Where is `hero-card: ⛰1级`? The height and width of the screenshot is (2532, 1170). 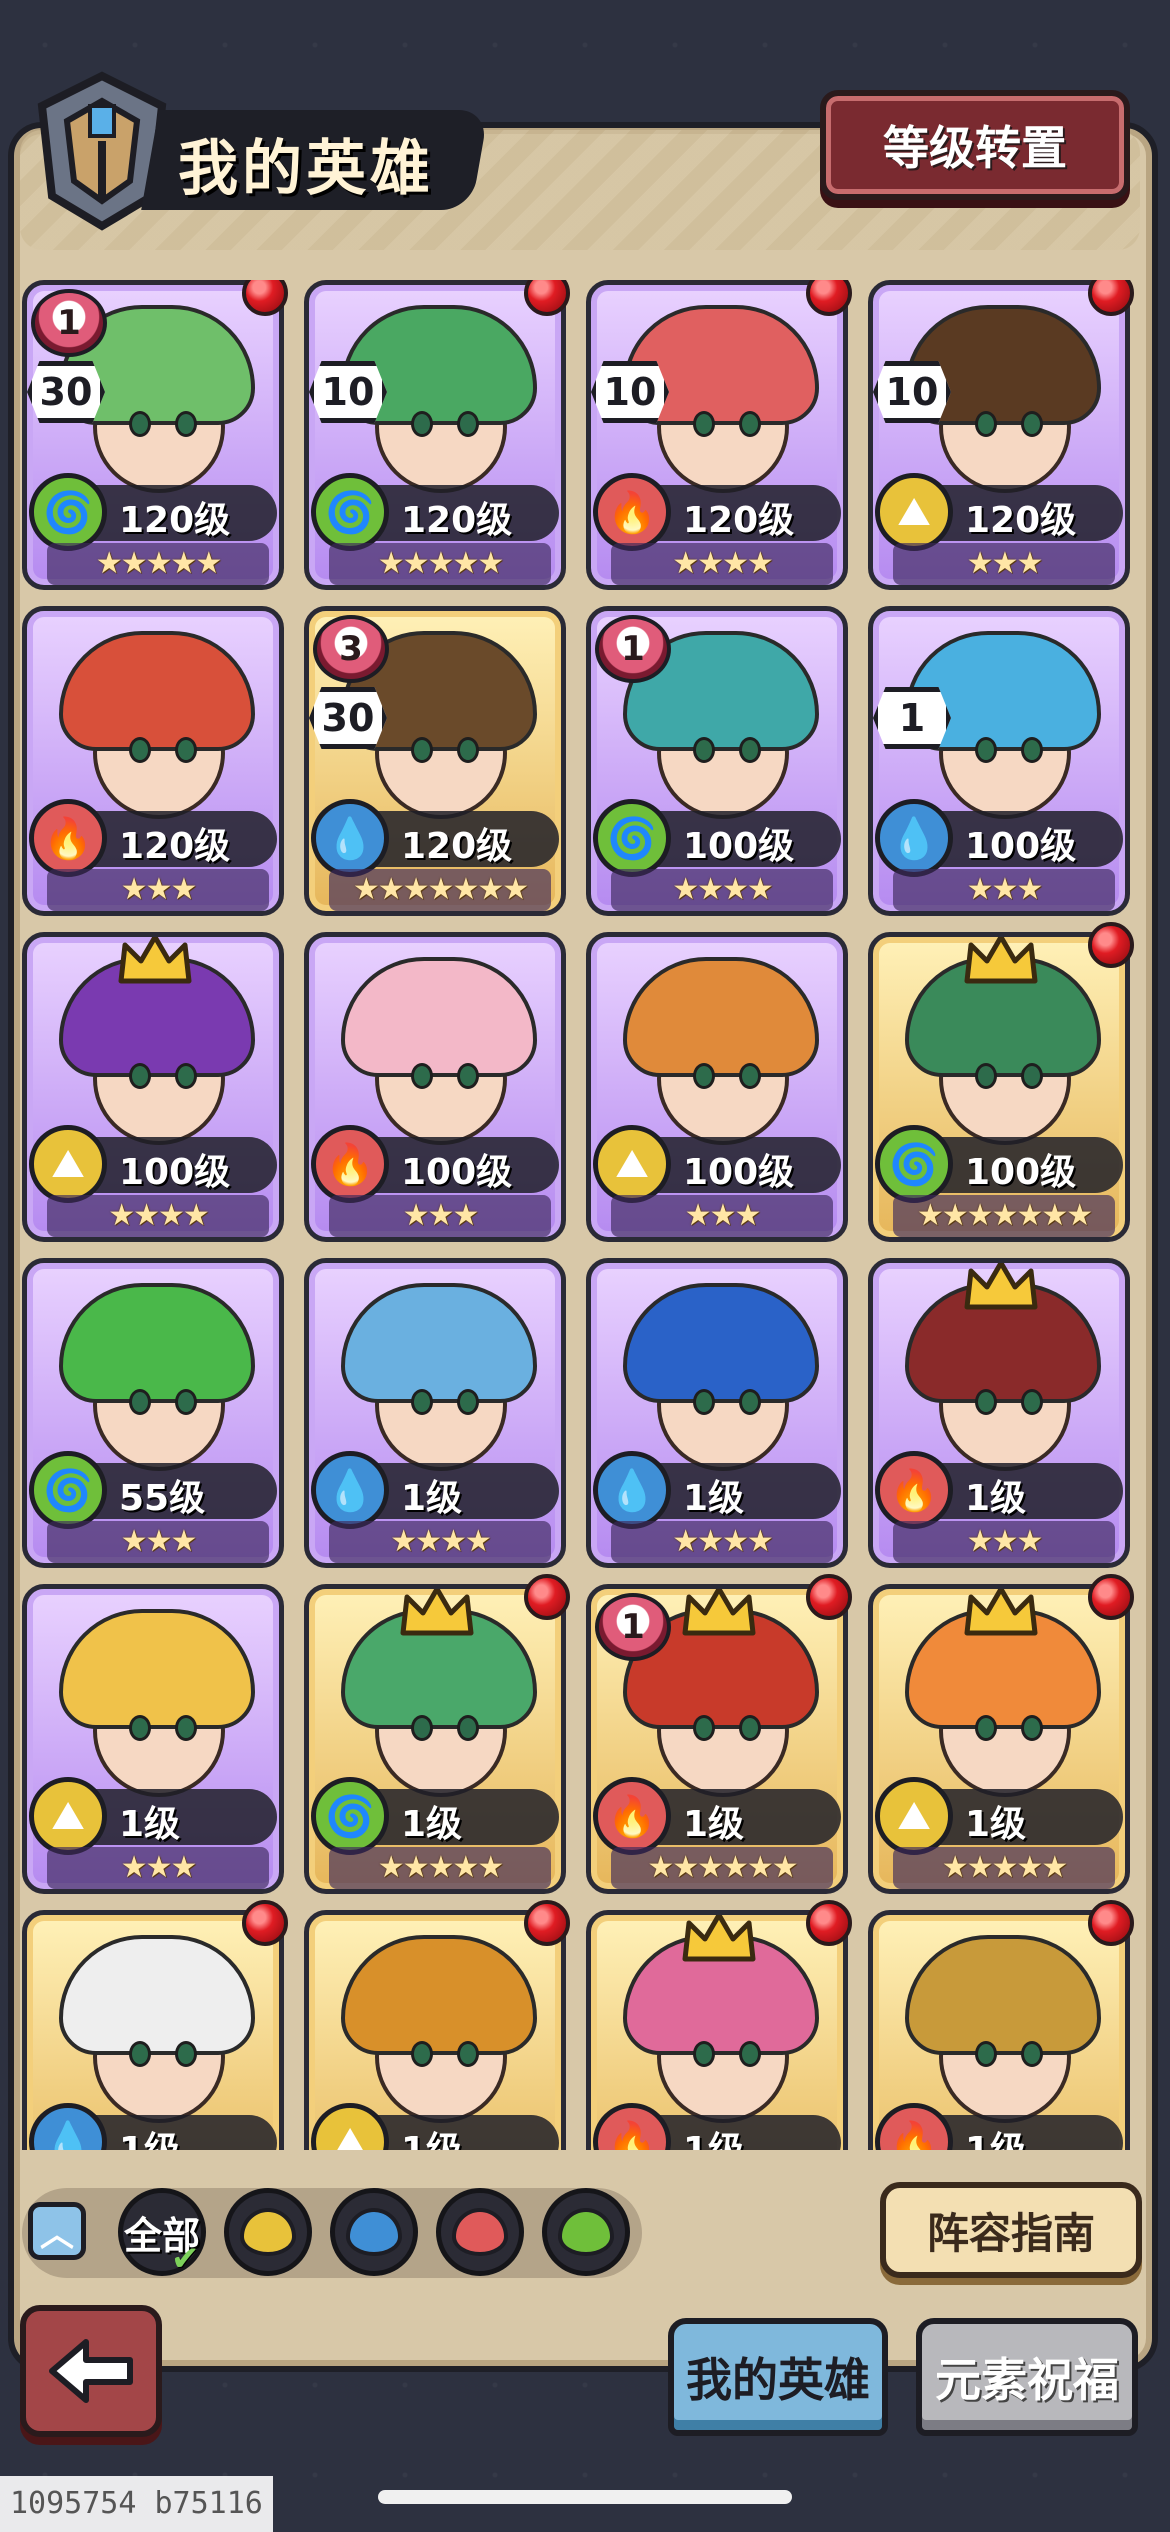
hero-card: ⛰1级 is located at coordinates (435, 2030).